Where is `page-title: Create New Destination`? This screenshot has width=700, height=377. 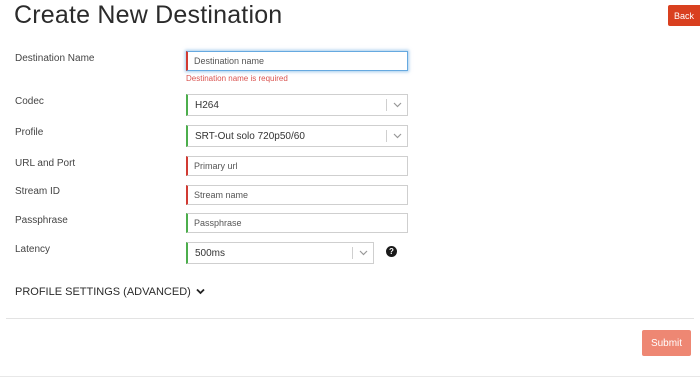 page-title: Create New Destination is located at coordinates (148, 15).